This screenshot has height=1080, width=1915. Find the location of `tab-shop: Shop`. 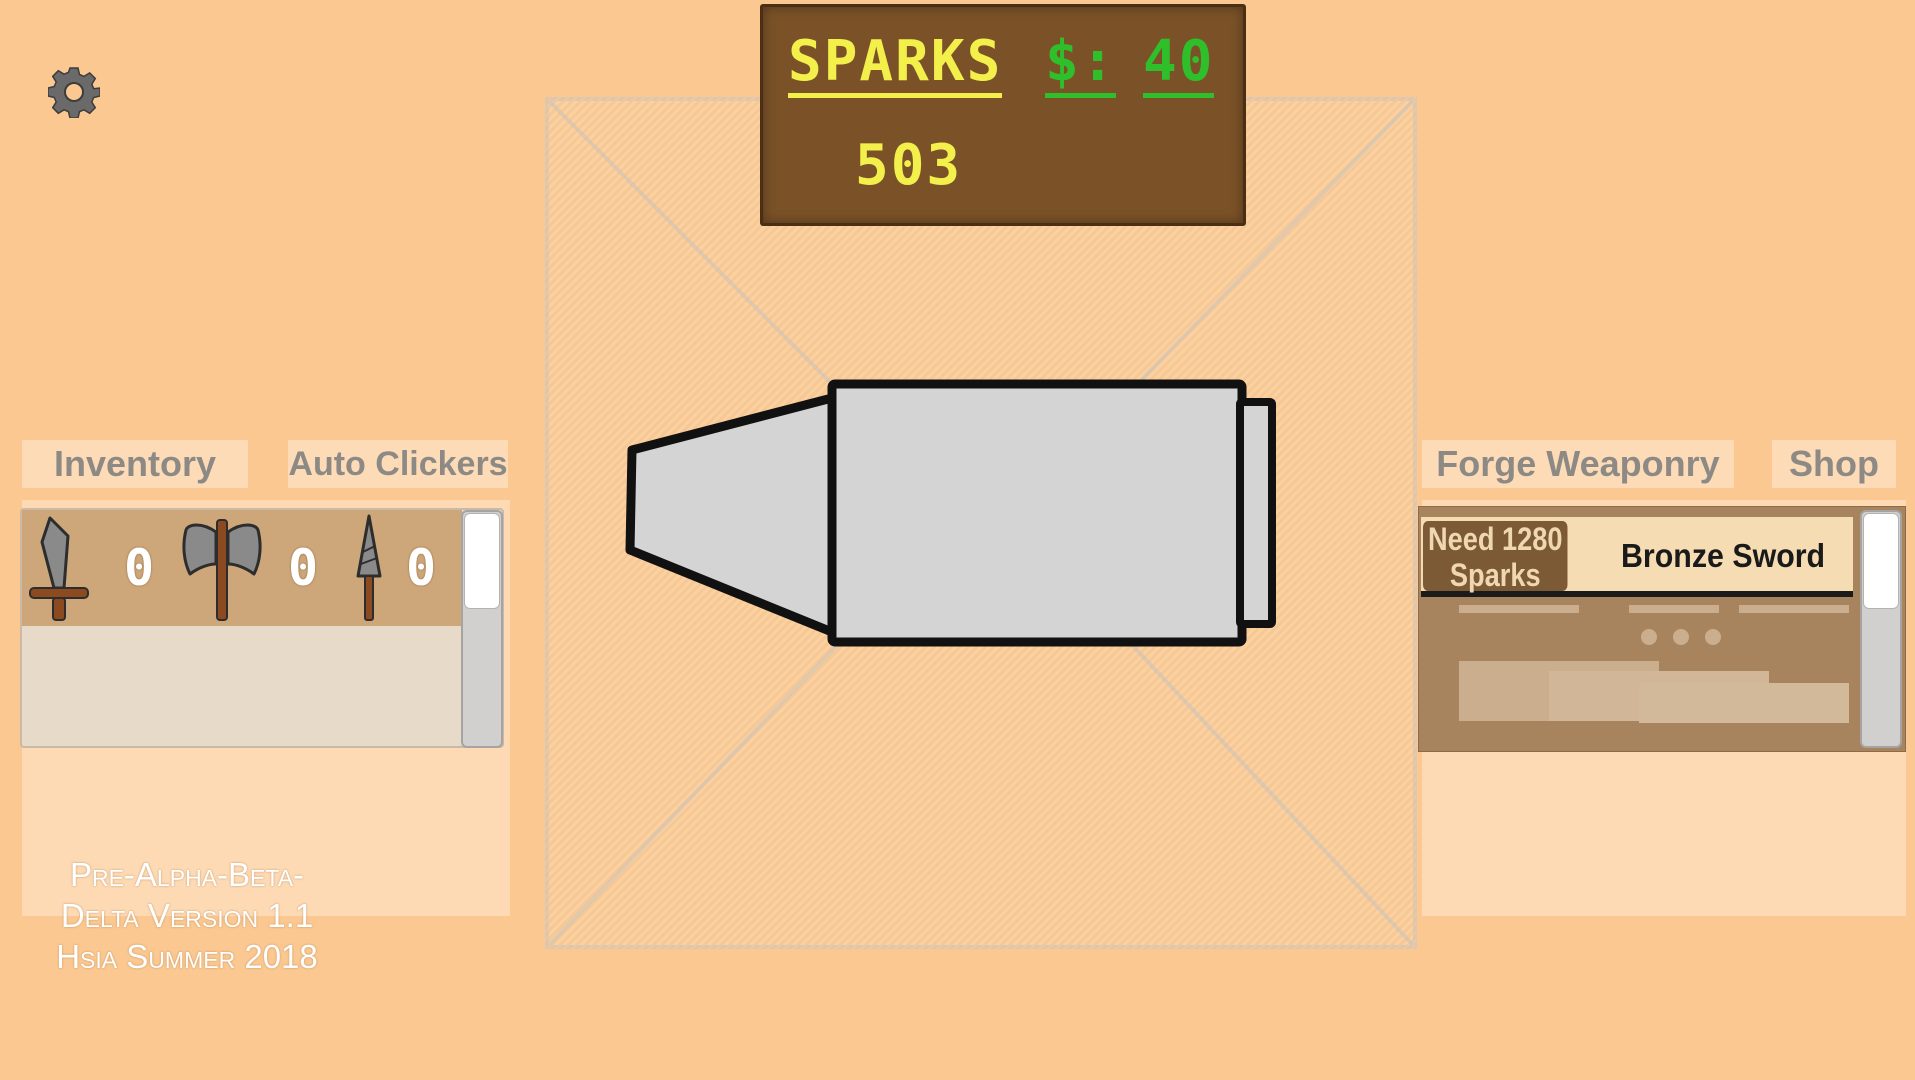

tab-shop: Shop is located at coordinates (1834, 464).